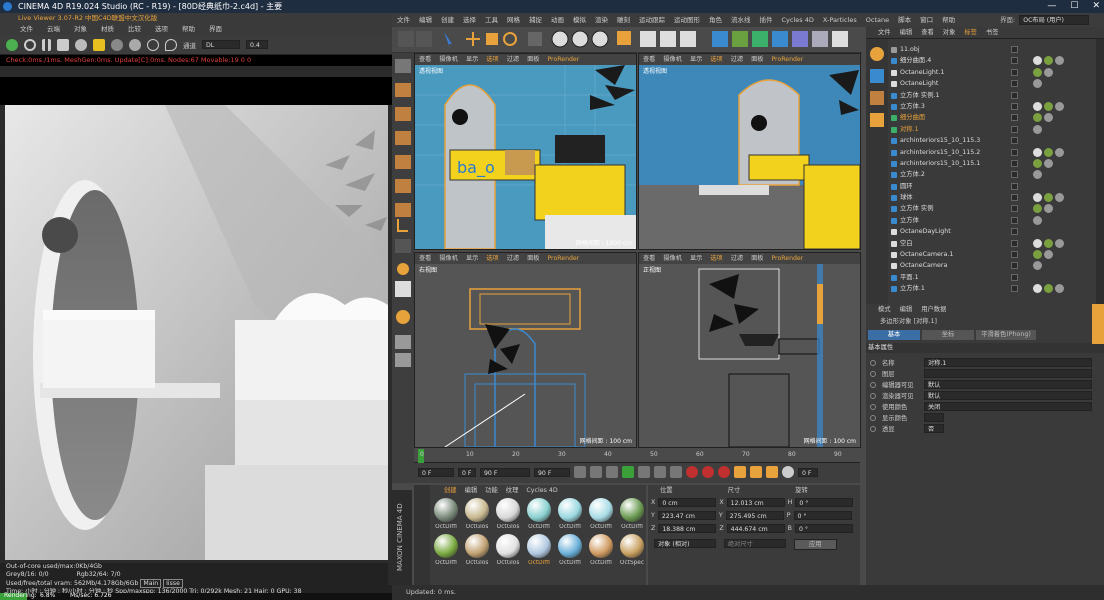 The image size is (1104, 600). What do you see at coordinates (755, 502) in the screenshot?
I see `coord-field-size: 12.013 cm` at bounding box center [755, 502].